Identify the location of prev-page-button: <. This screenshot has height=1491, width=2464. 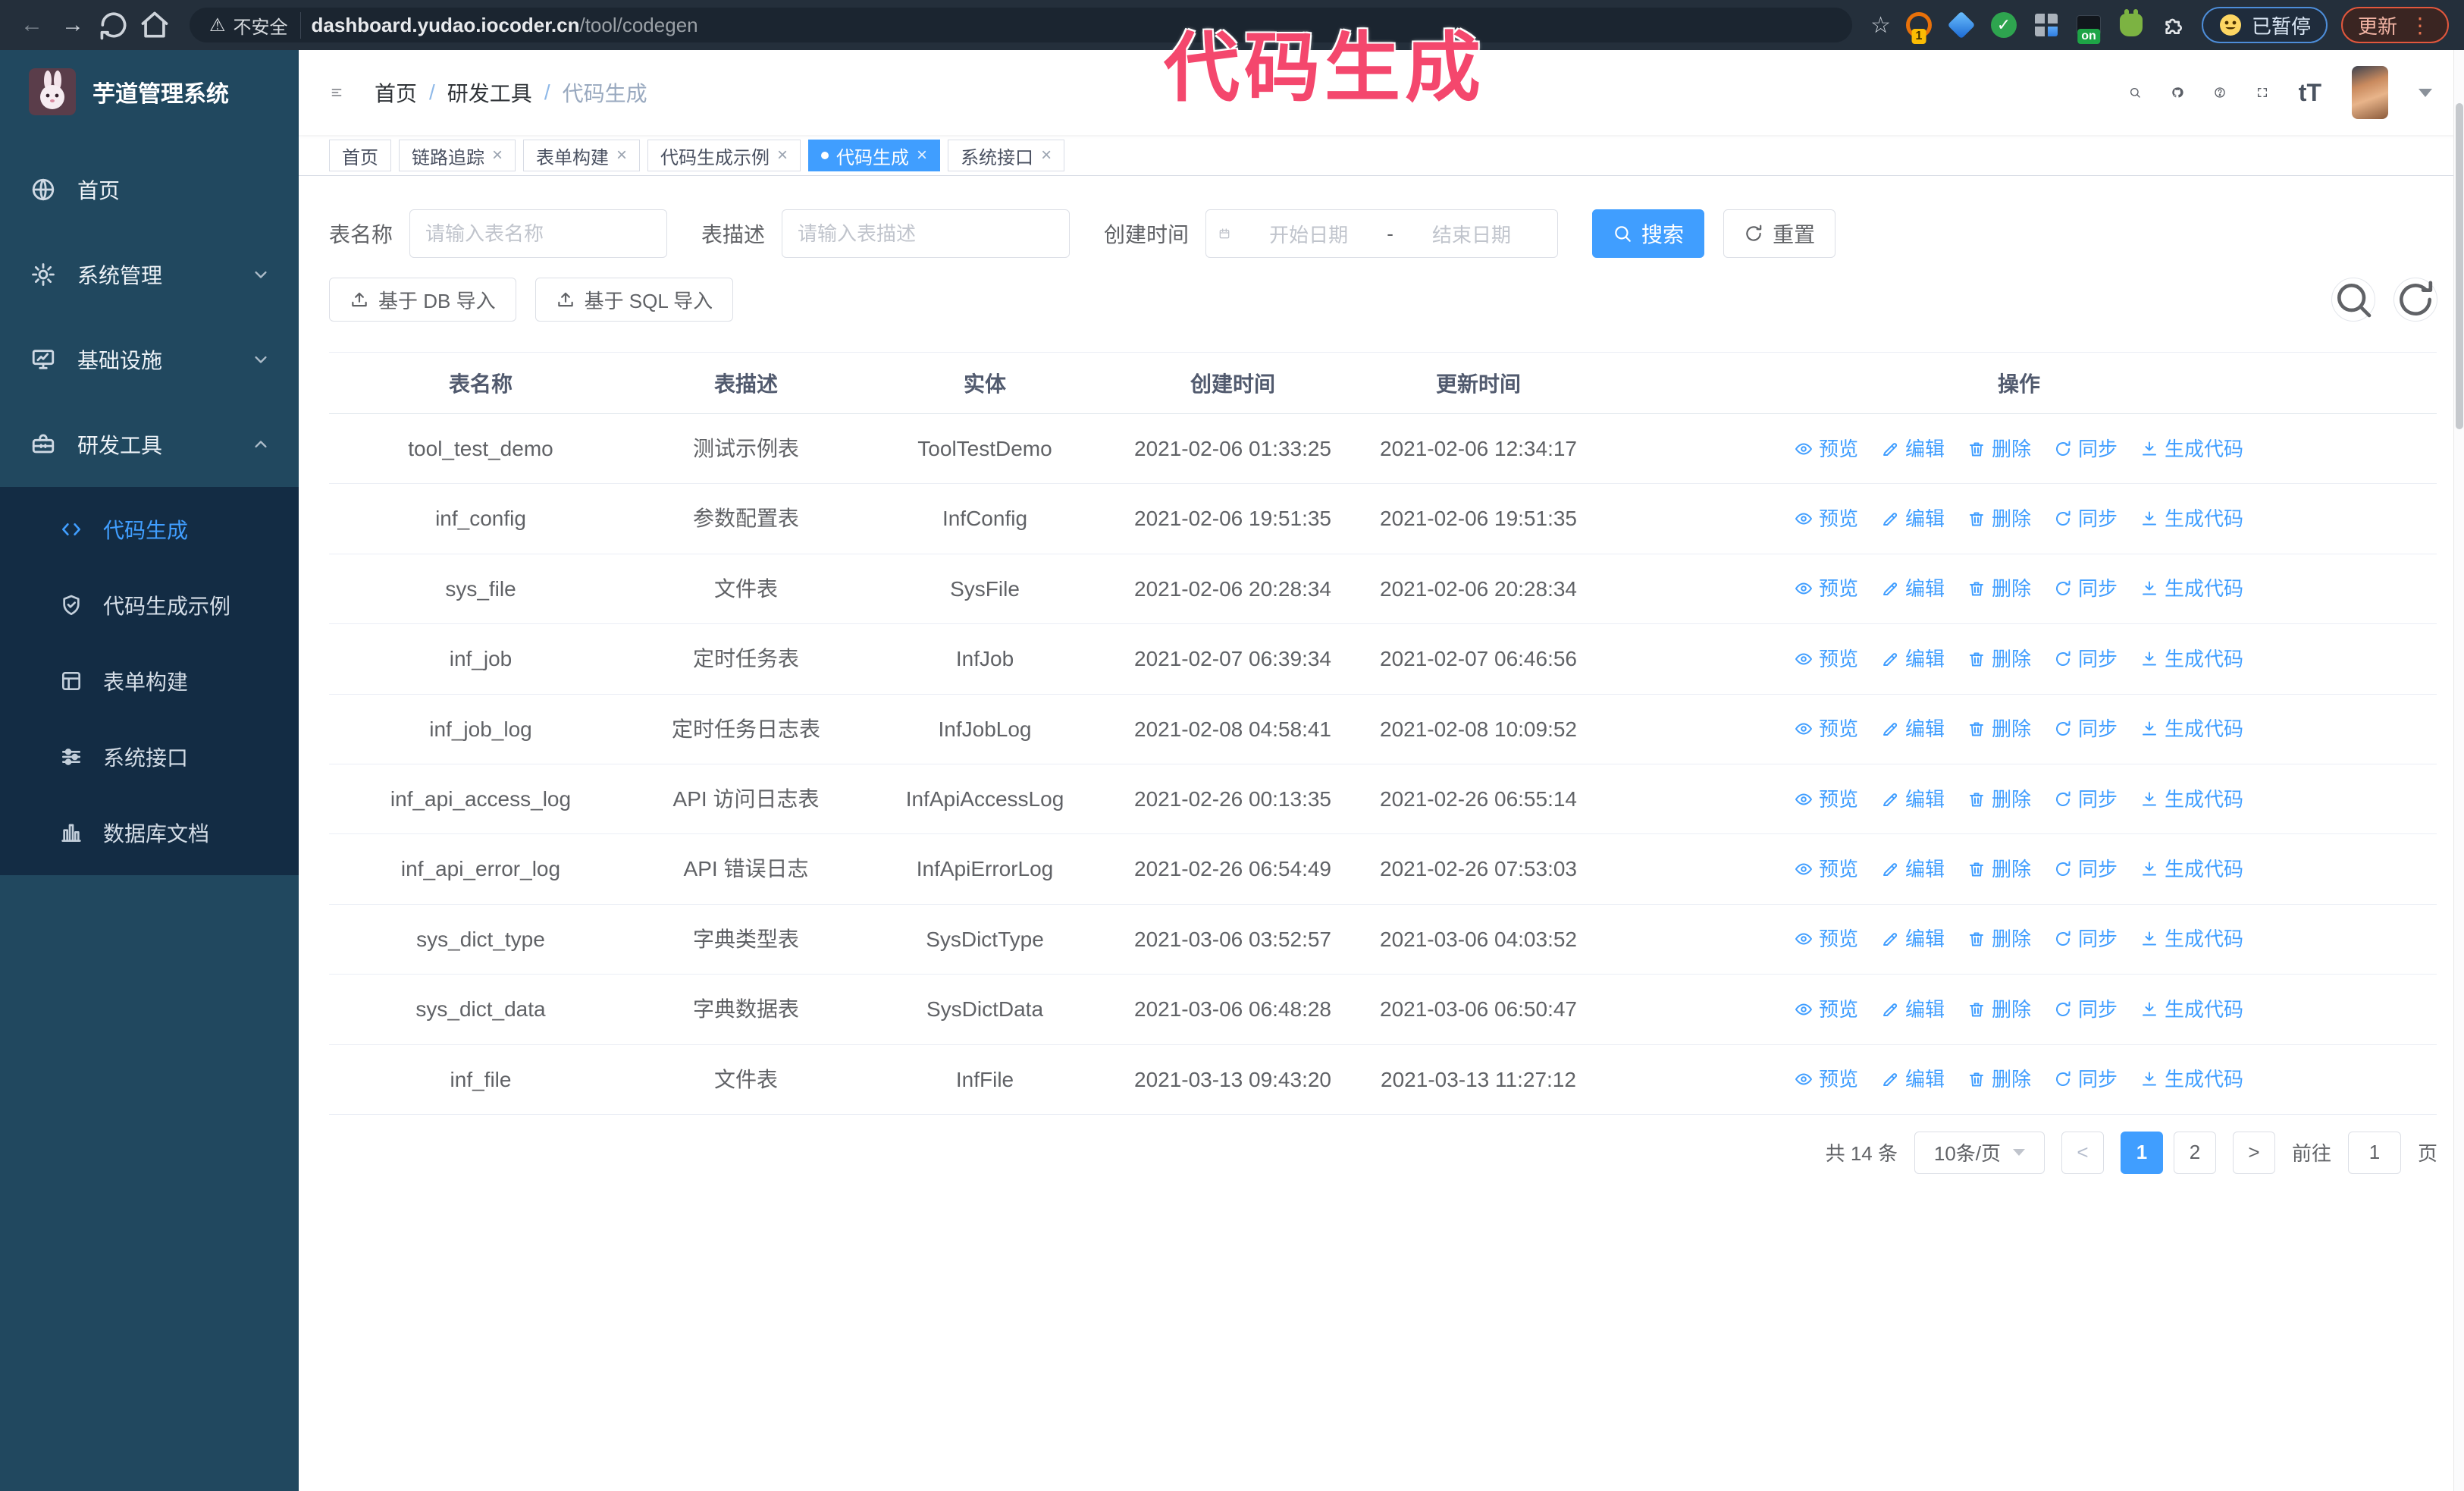
(2082, 1152).